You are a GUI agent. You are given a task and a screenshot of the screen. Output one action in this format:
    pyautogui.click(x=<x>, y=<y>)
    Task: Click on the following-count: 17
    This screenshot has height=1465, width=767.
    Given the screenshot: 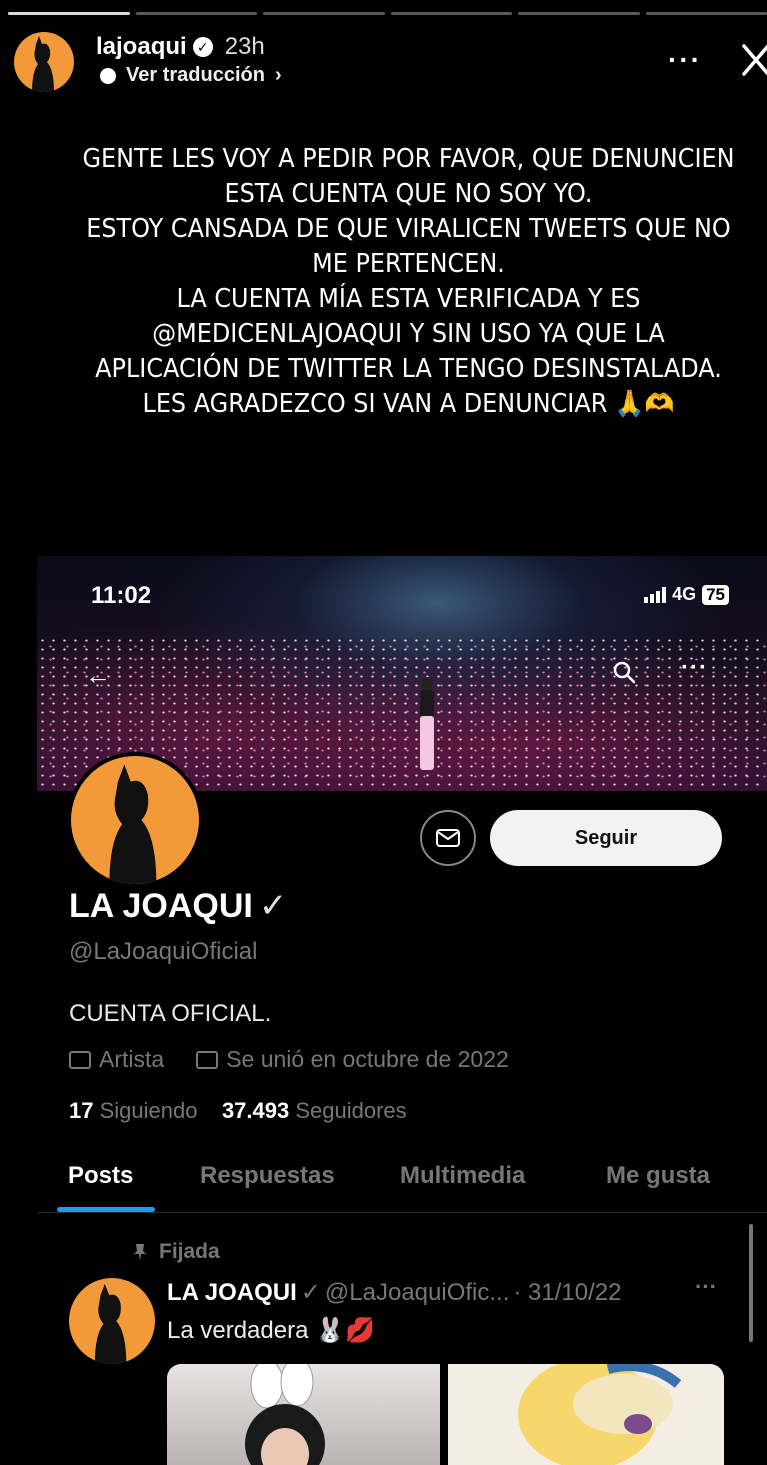 What is the action you would take?
    pyautogui.click(x=81, y=1110)
    